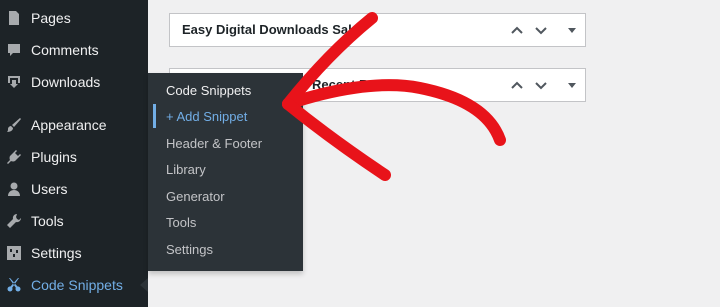  What do you see at coordinates (65, 50) in the screenshot?
I see `sidebar-item-label: Comments` at bounding box center [65, 50].